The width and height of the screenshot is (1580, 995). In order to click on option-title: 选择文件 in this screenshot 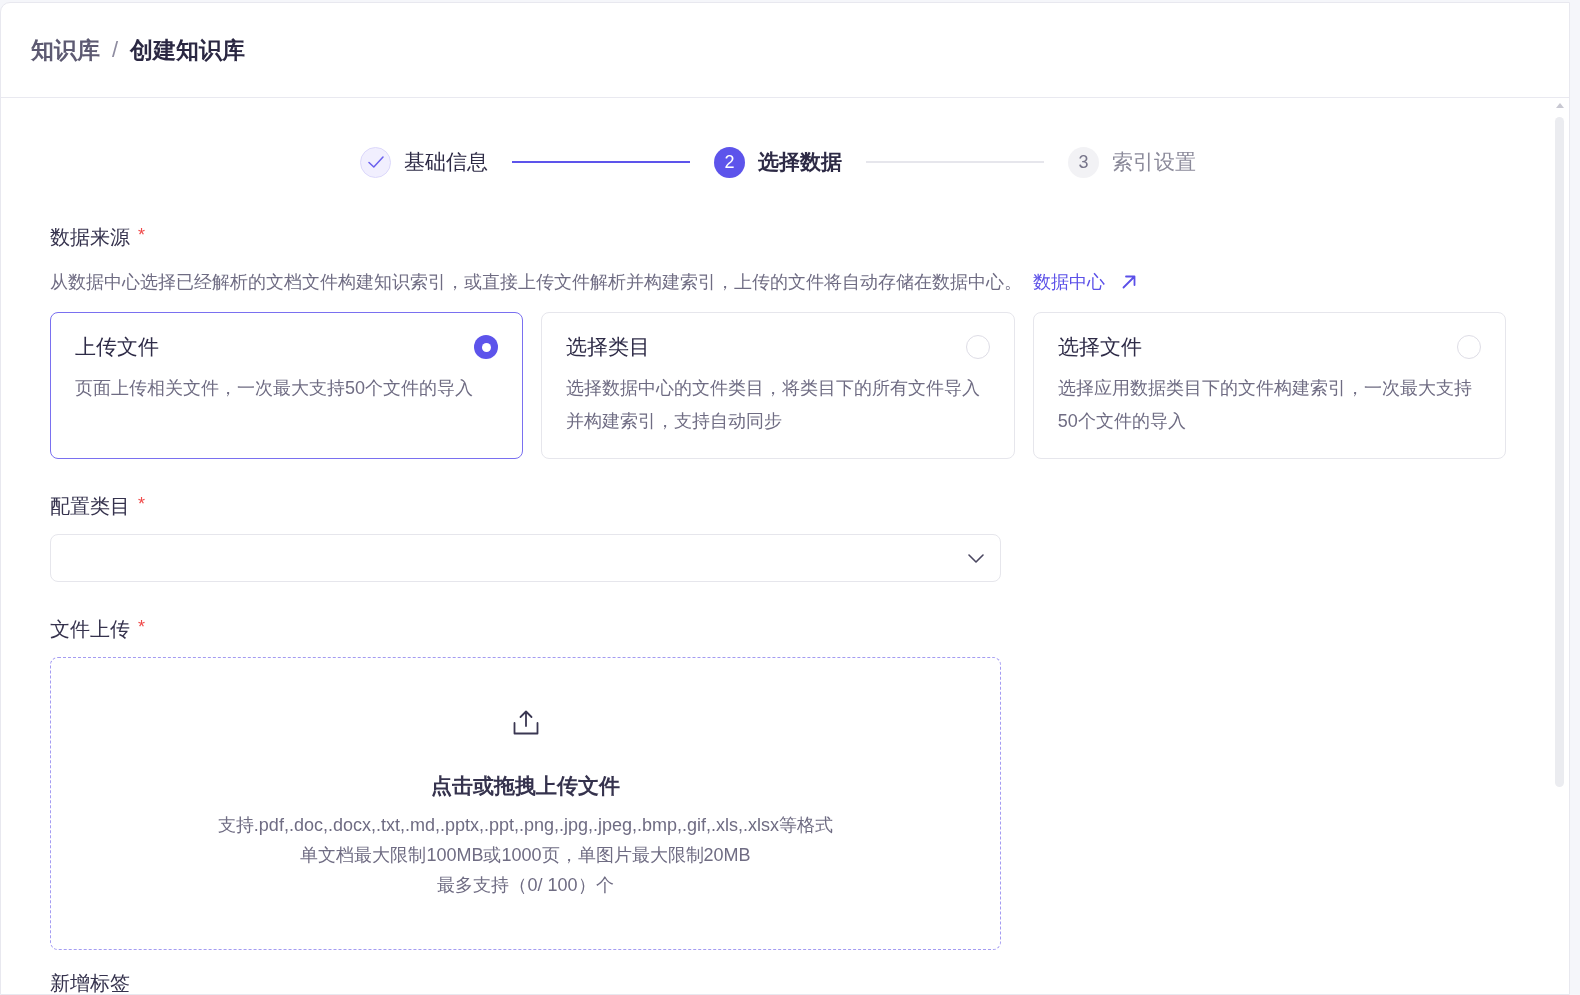, I will do `click(1099, 347)`.